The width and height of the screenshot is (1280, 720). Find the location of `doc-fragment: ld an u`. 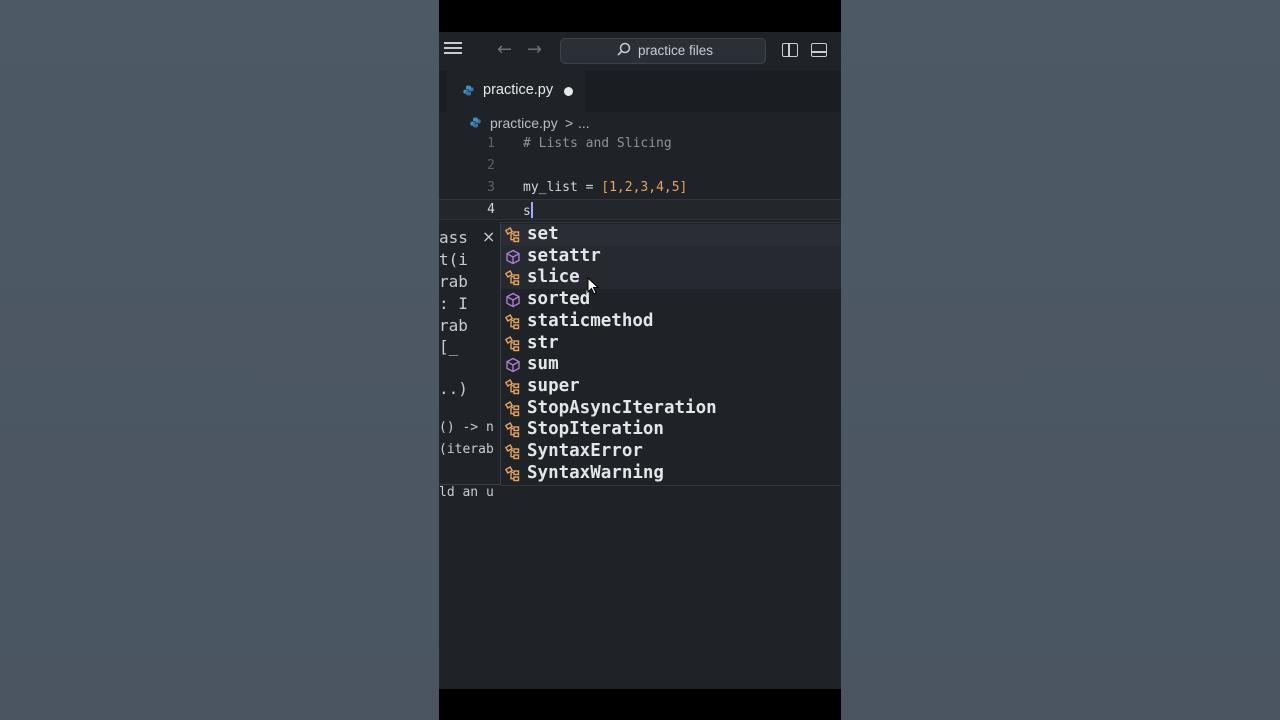

doc-fragment: ld an u is located at coordinates (466, 492).